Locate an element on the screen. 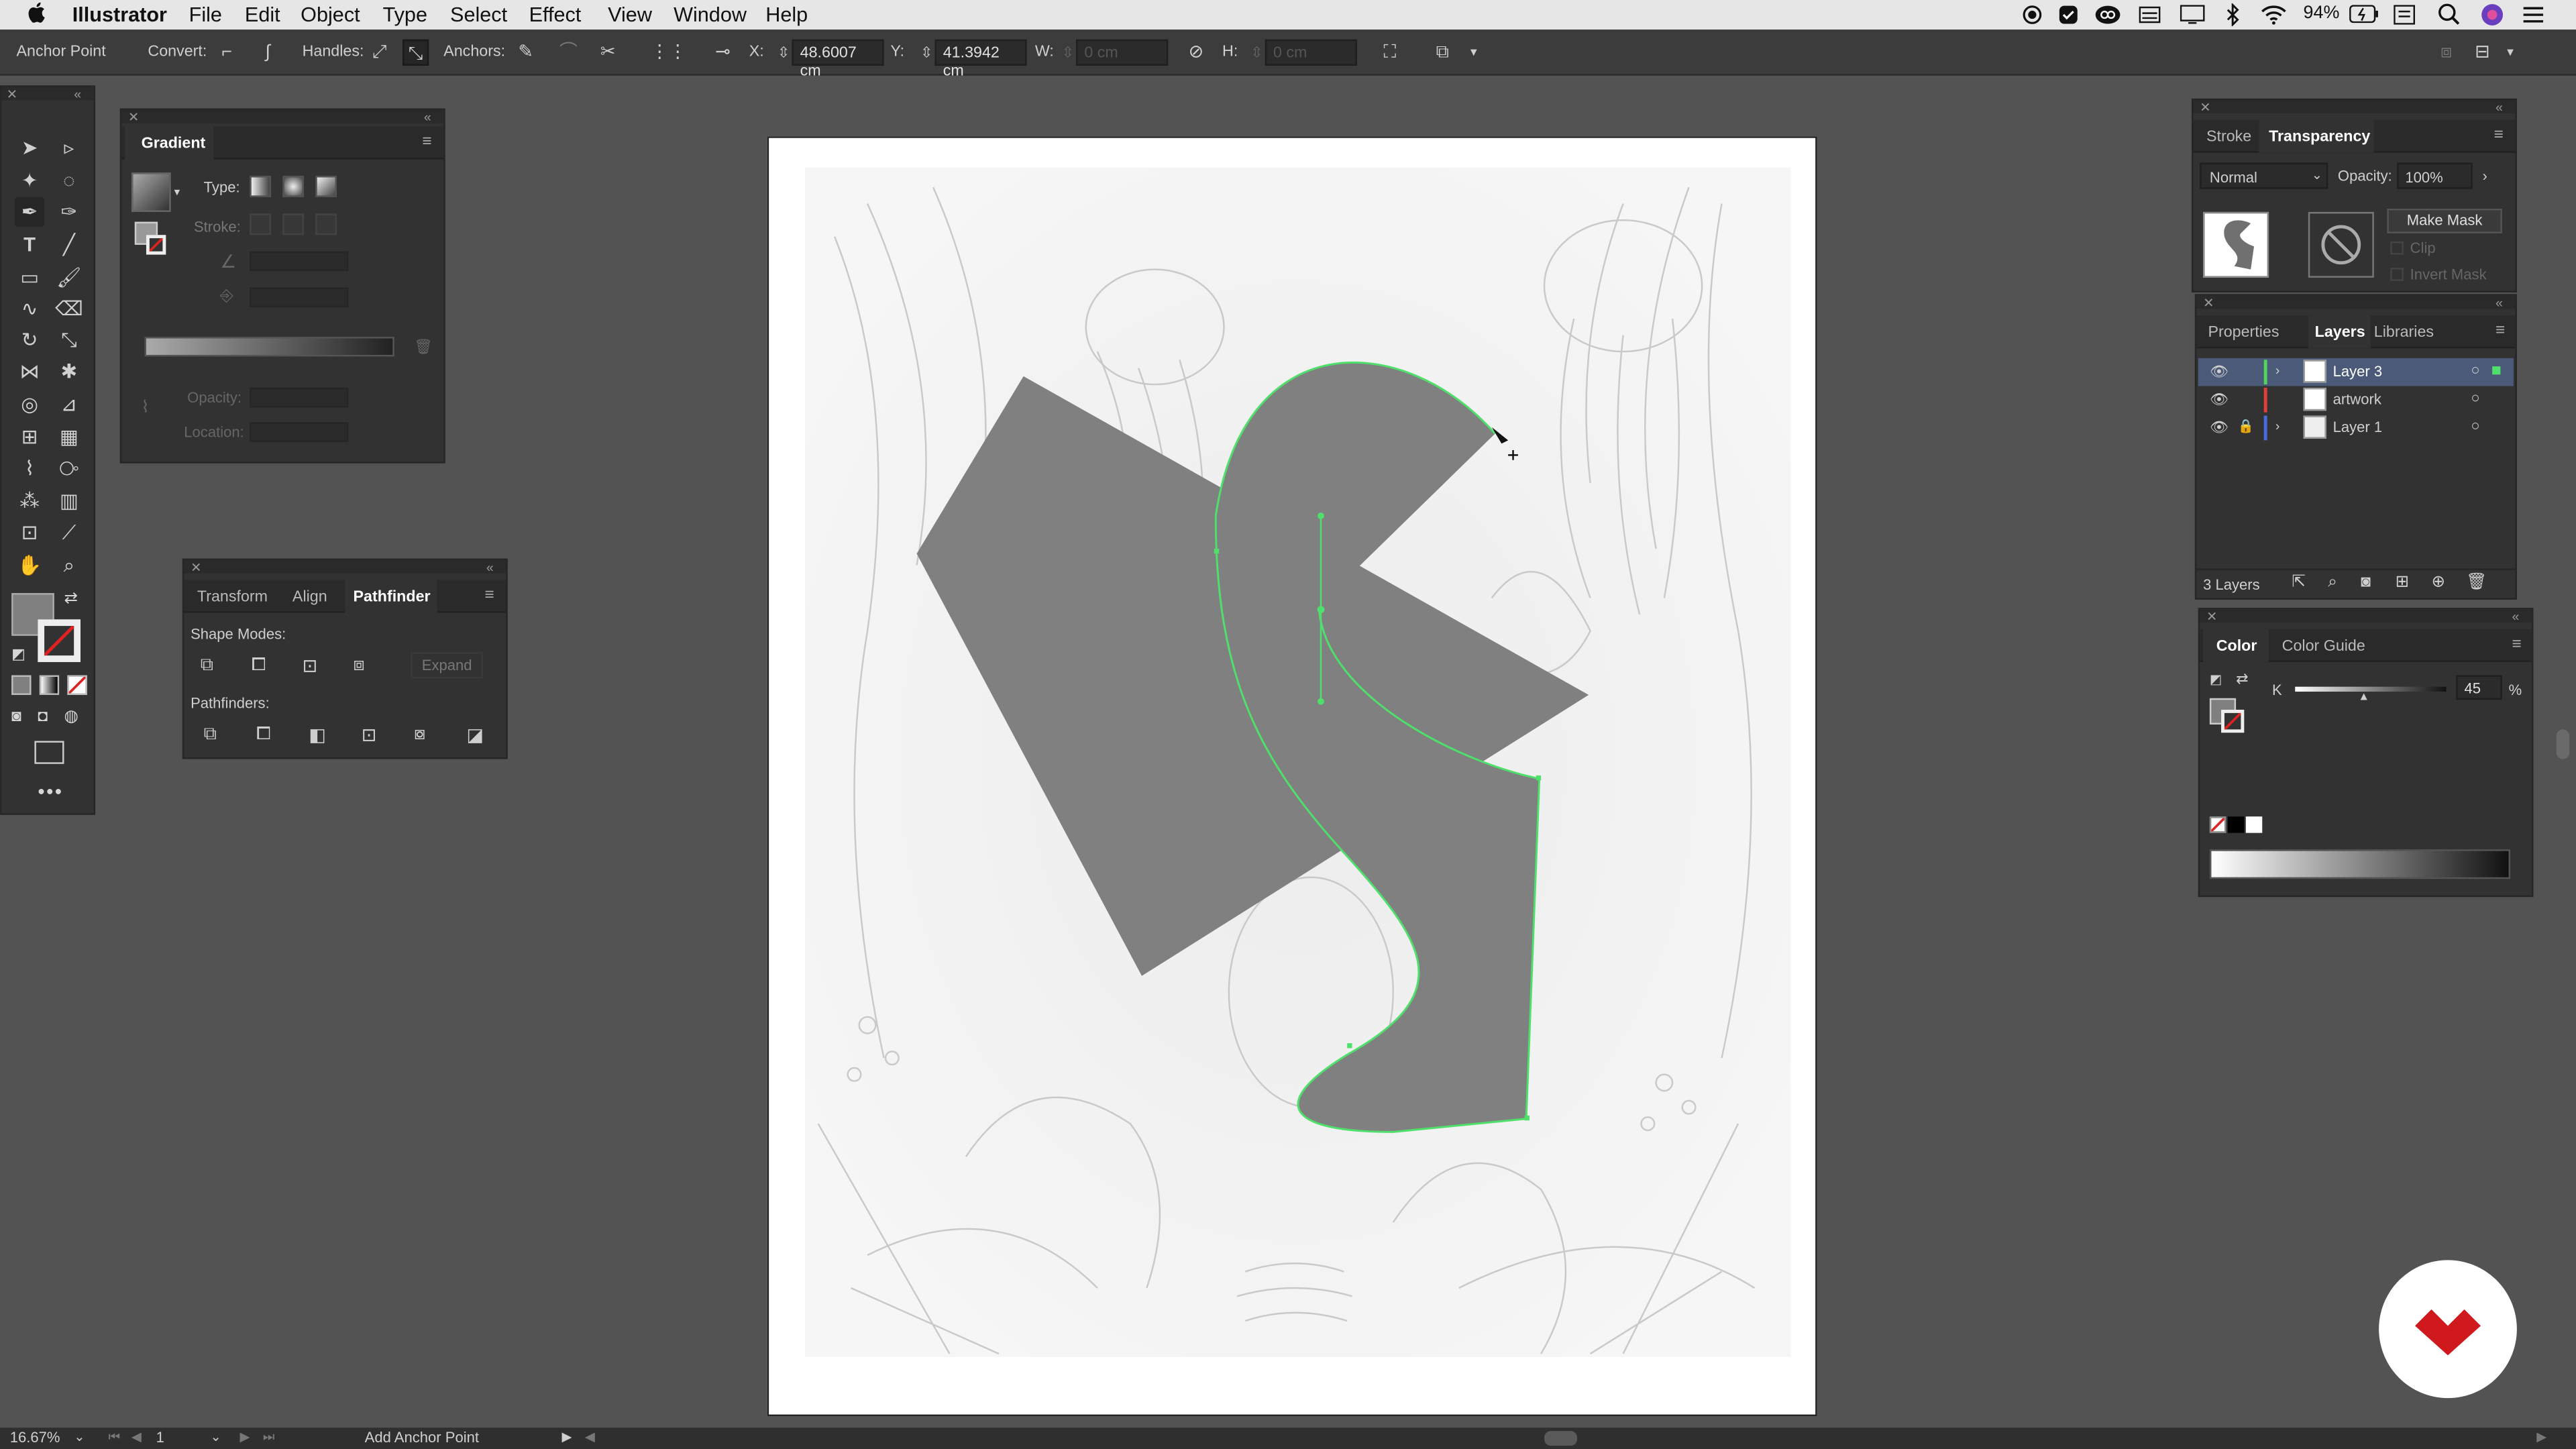 This screenshot has height=1449, width=2576. stroke-along-icon is located at coordinates (293, 224).